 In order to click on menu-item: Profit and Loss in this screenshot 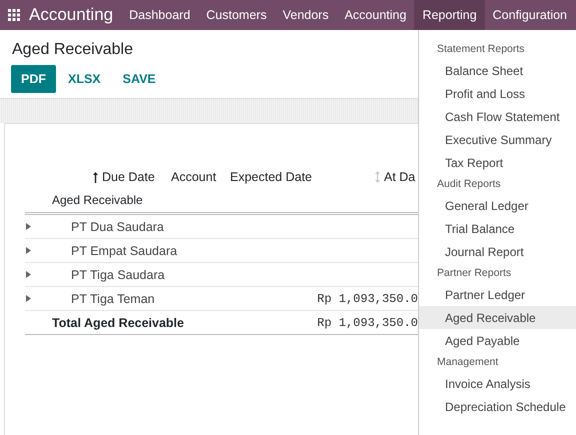, I will do `click(497, 93)`.